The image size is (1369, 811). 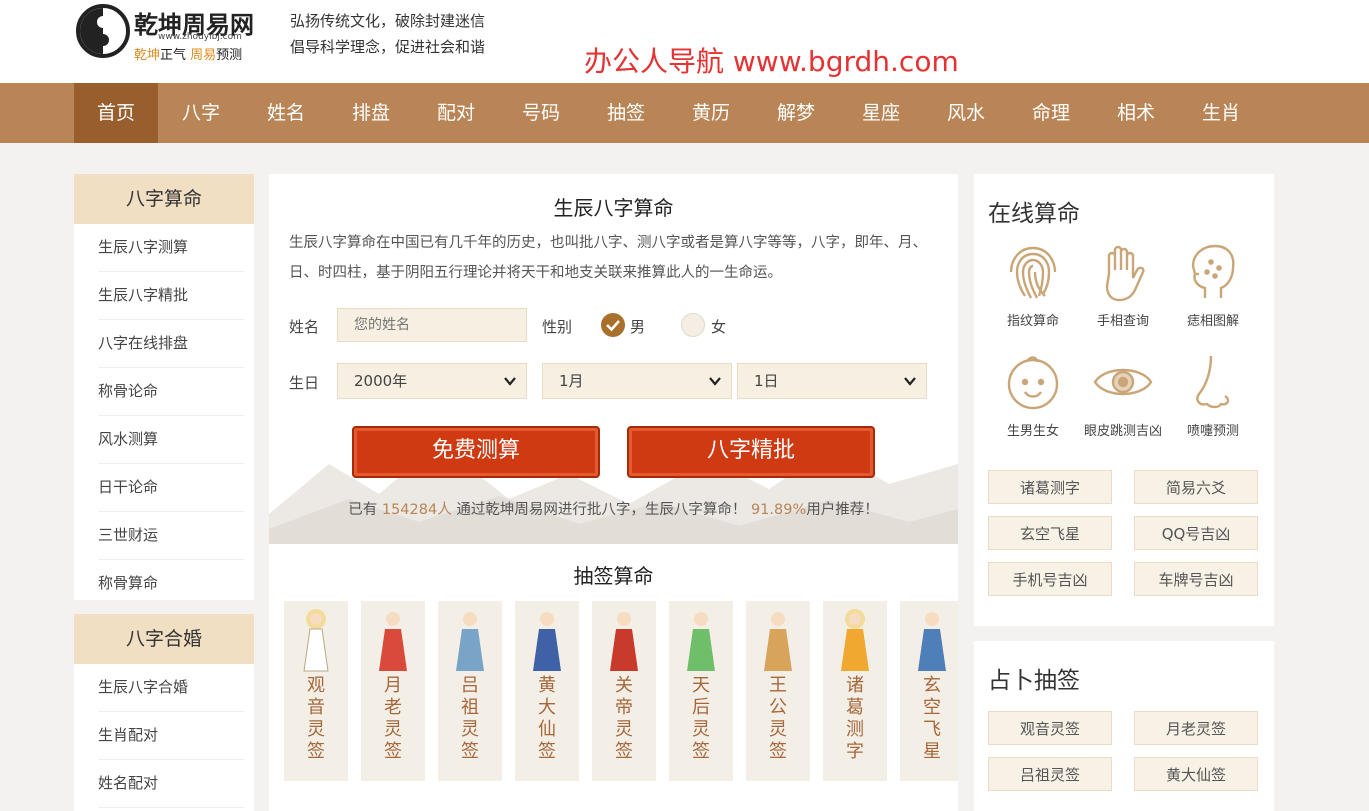 What do you see at coordinates (171, 583) in the screenshot?
I see `sidebar-item: 称骨算命` at bounding box center [171, 583].